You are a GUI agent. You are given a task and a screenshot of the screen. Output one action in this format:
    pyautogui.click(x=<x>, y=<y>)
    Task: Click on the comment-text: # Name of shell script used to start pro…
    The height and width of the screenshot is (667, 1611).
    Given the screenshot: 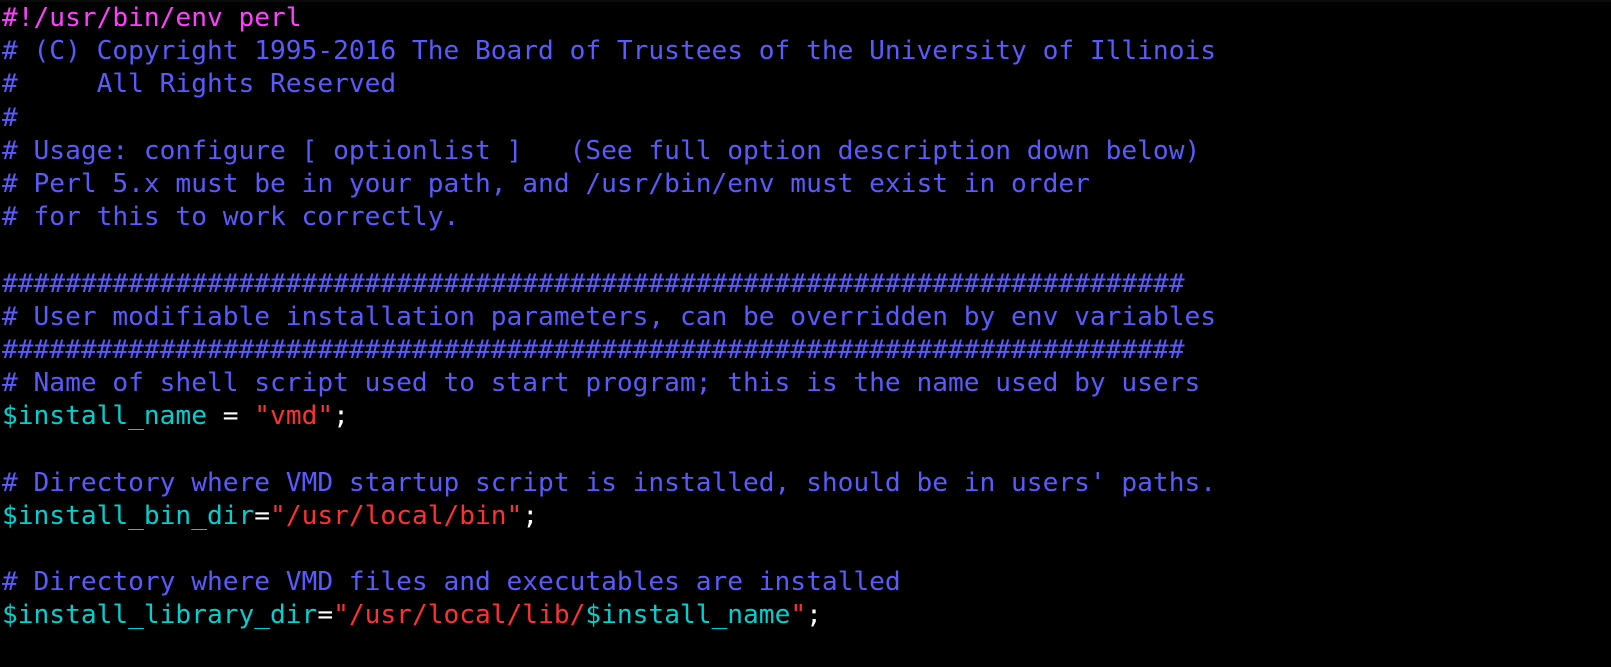 What is the action you would take?
    pyautogui.click(x=601, y=383)
    